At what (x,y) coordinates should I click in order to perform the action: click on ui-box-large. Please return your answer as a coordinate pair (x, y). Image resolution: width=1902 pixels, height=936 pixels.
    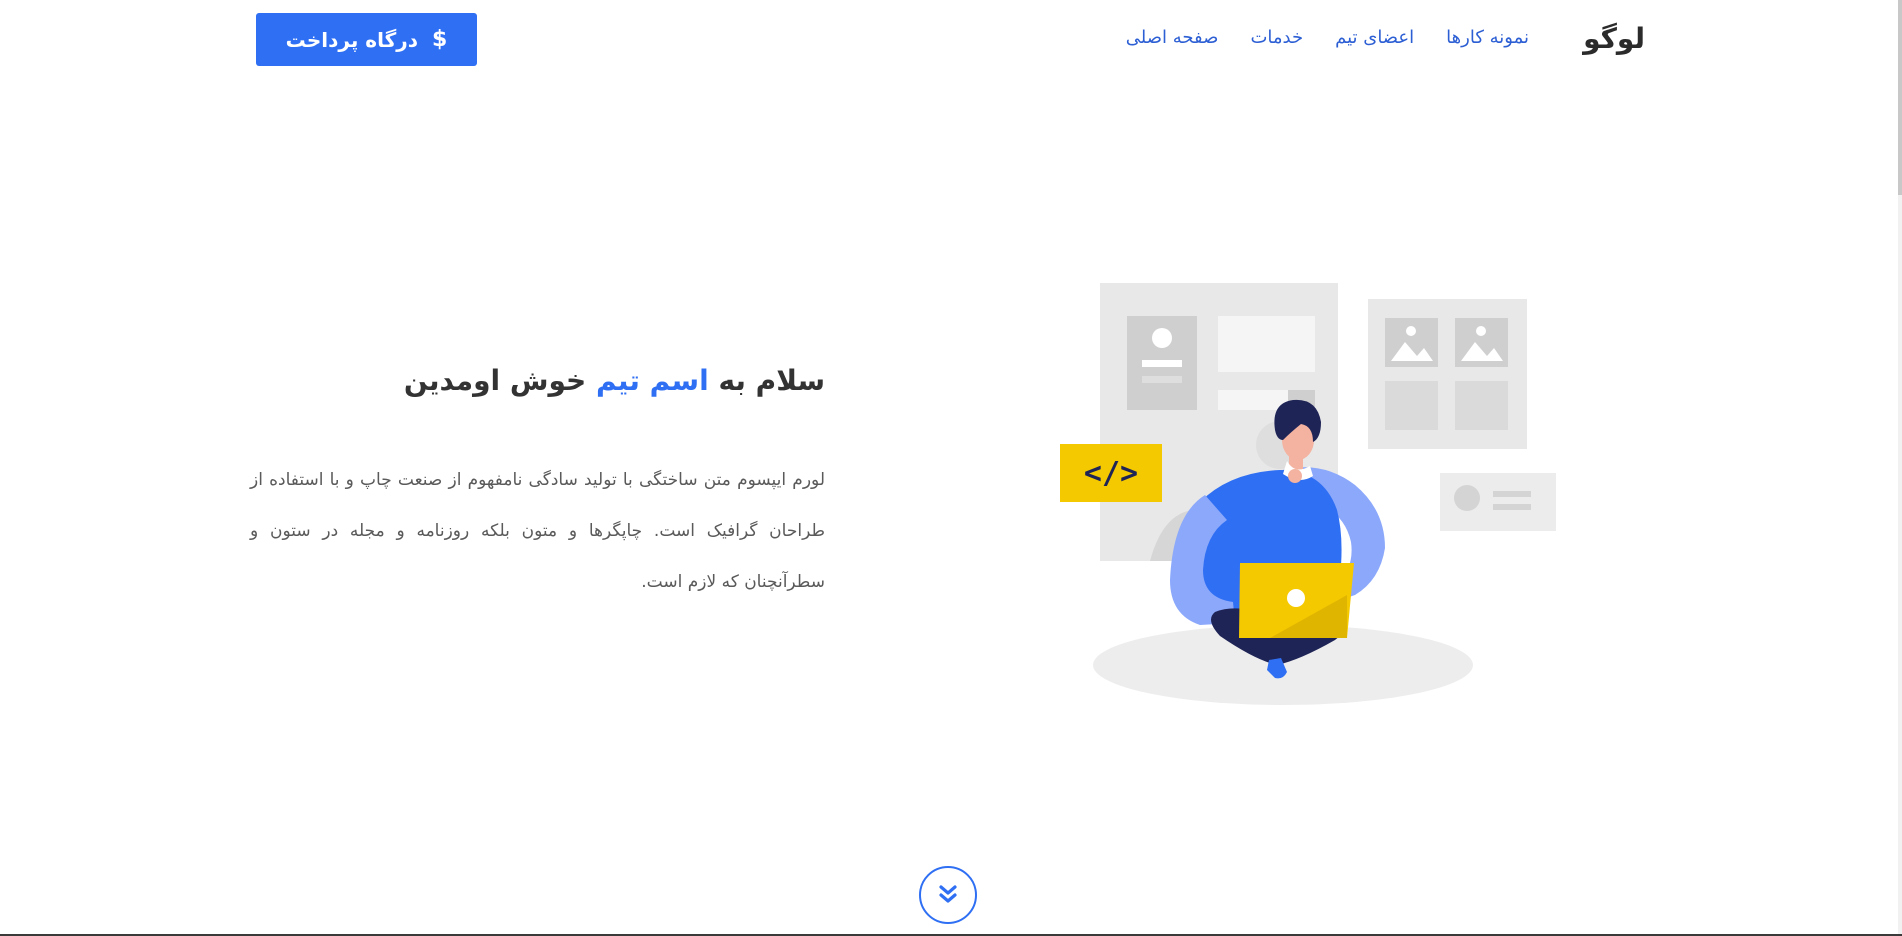
    Looking at the image, I should click on (1266, 344).